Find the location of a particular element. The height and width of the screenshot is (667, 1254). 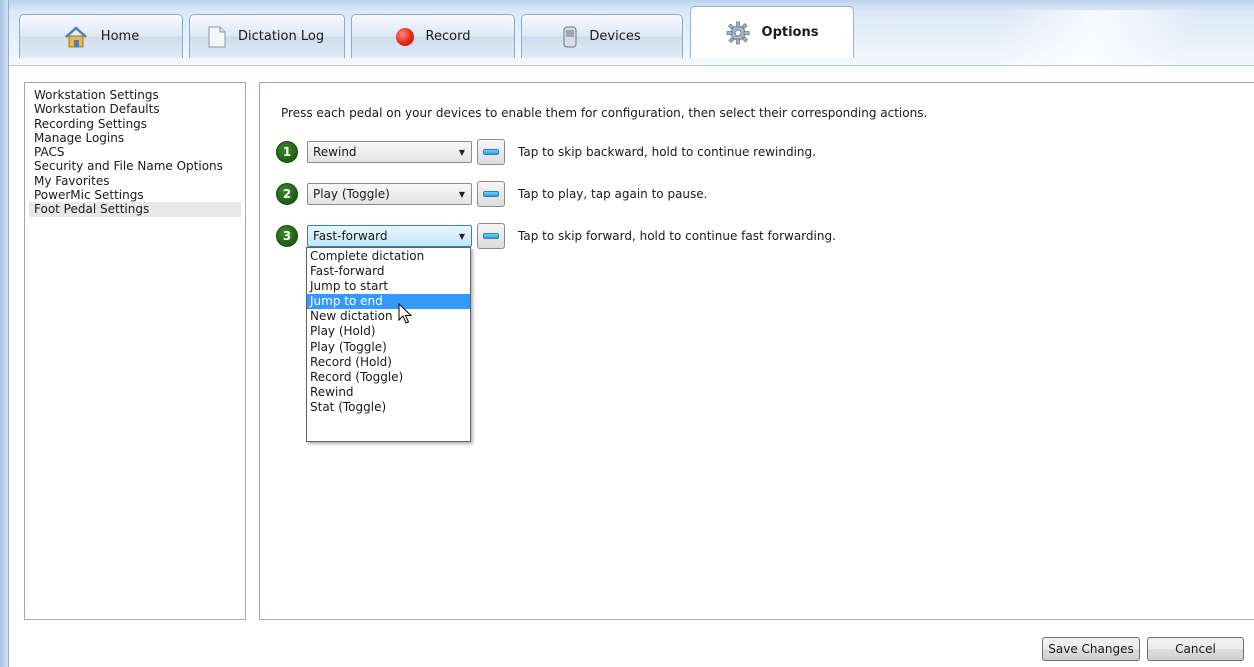

pedal-2-description: Tap to play, tap again to pause. is located at coordinates (613, 194).